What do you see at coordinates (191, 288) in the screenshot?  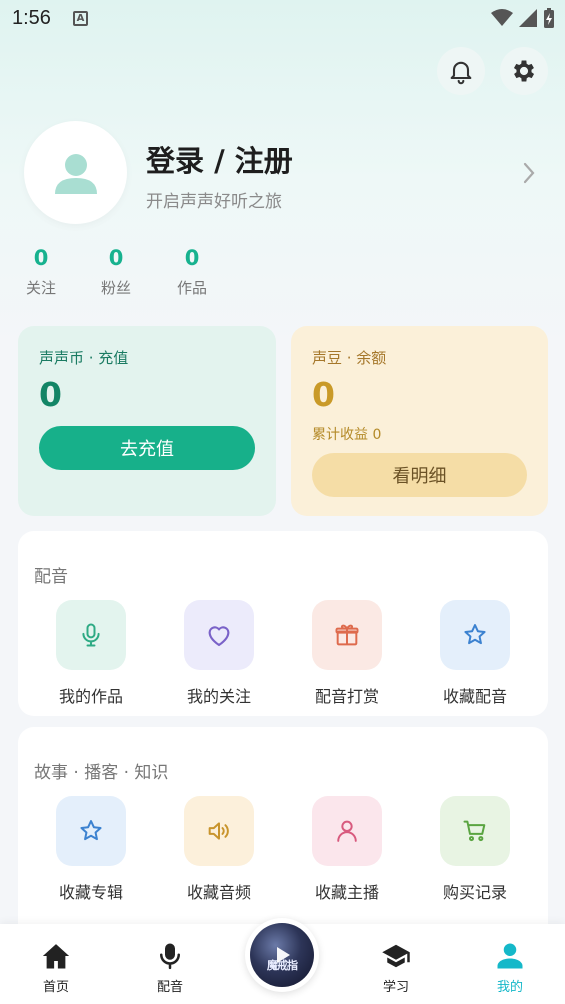 I see `stat-label: 作品` at bounding box center [191, 288].